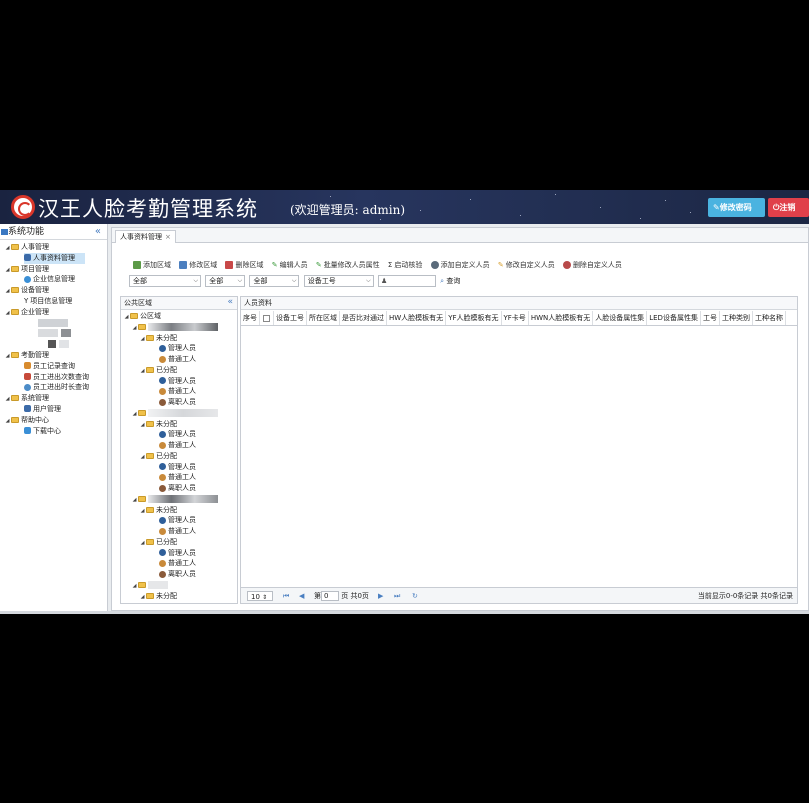 The image size is (809, 803). Describe the element at coordinates (27, 431) in the screenshot. I see `download-icon` at that location.